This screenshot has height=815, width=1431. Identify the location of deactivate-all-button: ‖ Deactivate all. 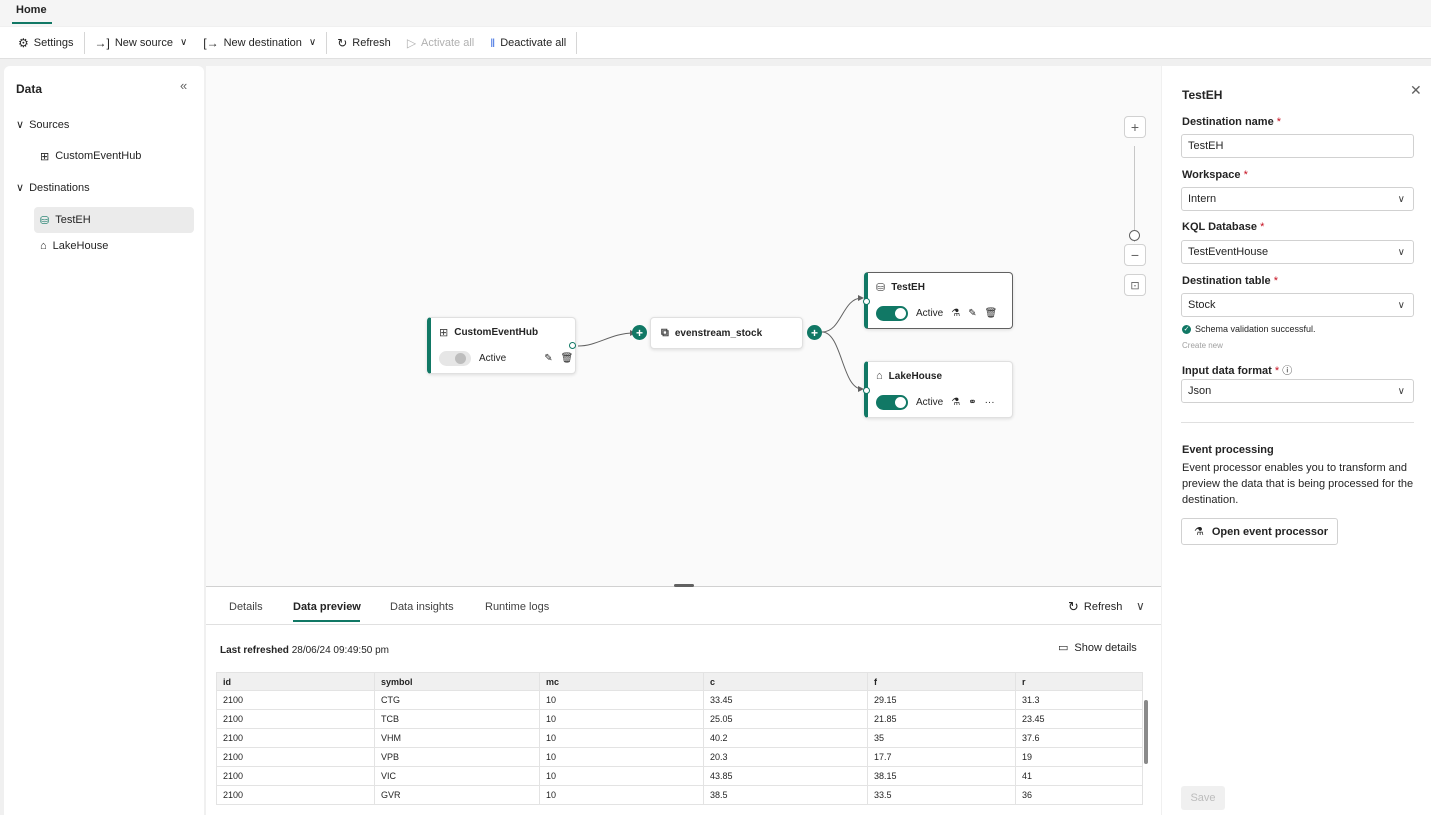
(528, 43).